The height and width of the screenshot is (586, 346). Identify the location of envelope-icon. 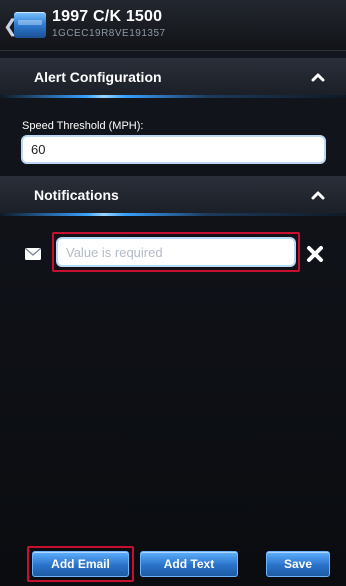
(33, 253).